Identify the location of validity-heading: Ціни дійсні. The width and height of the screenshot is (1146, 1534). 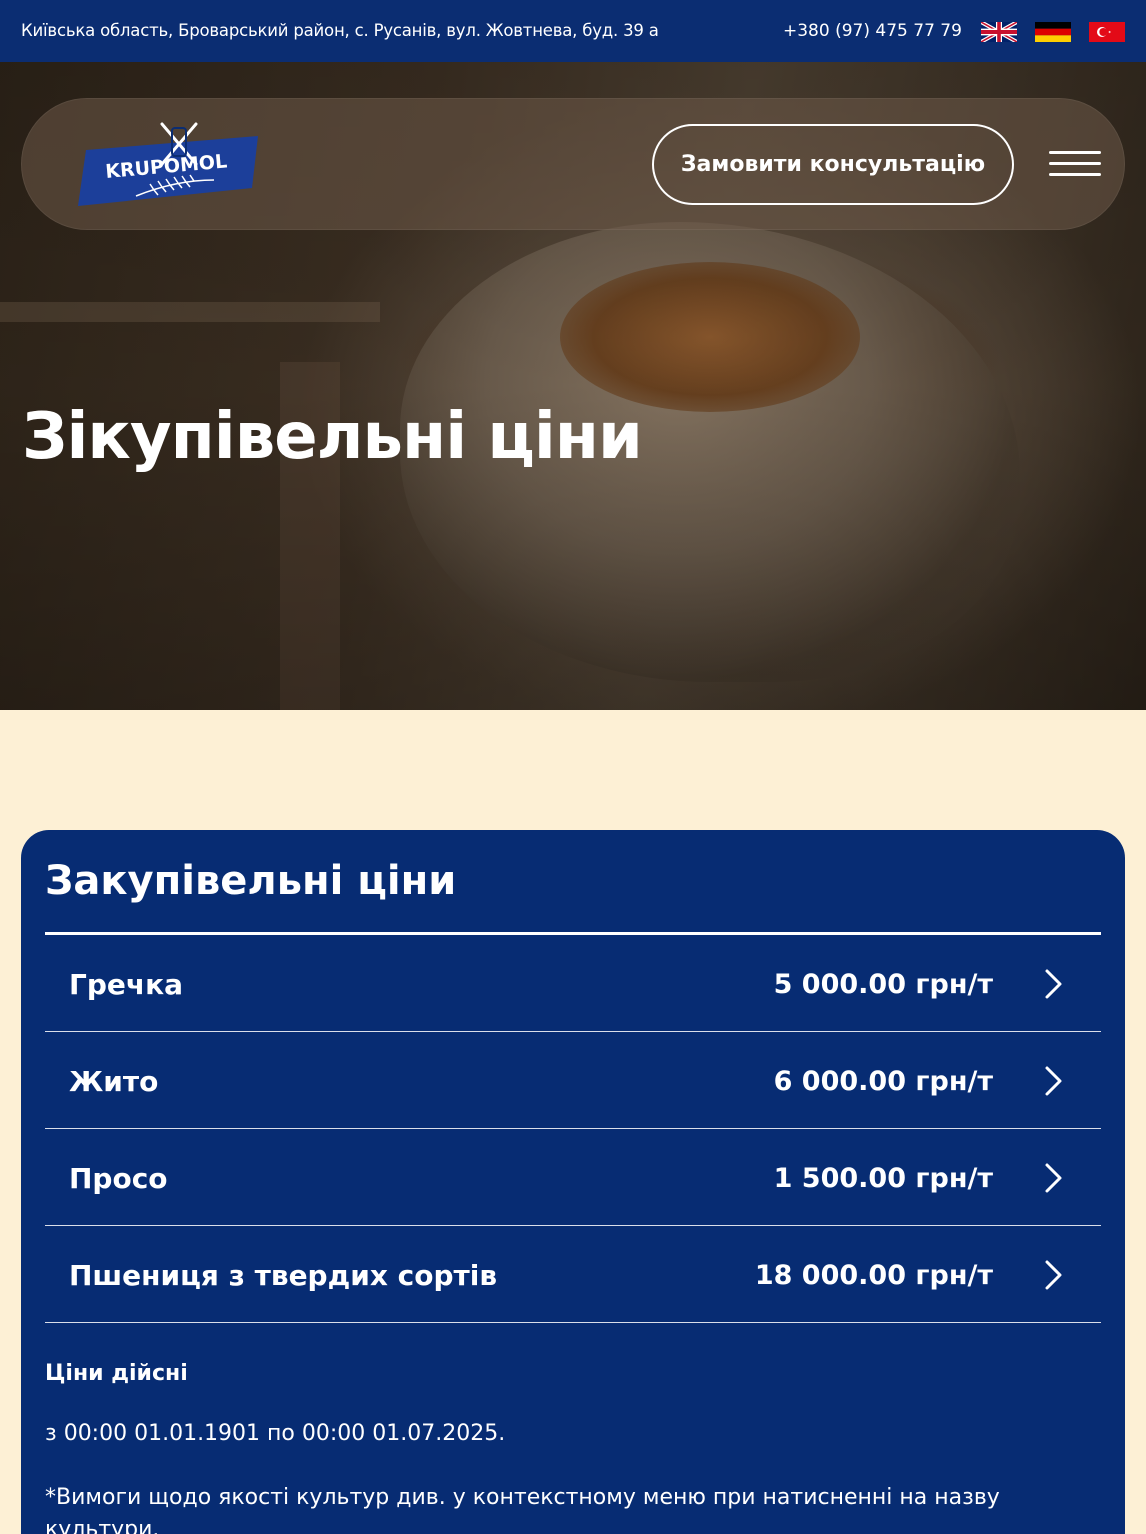
(116, 1373).